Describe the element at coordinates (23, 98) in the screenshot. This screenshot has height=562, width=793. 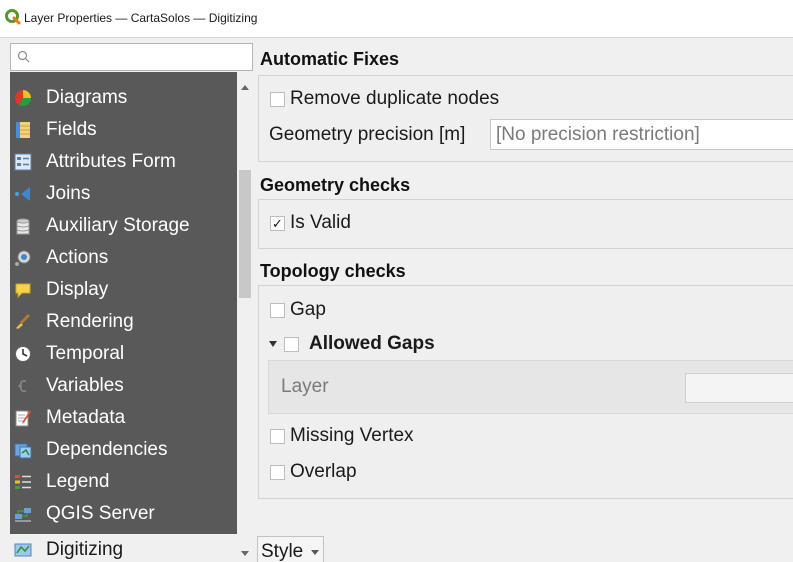
I see `diagrams-icon` at that location.